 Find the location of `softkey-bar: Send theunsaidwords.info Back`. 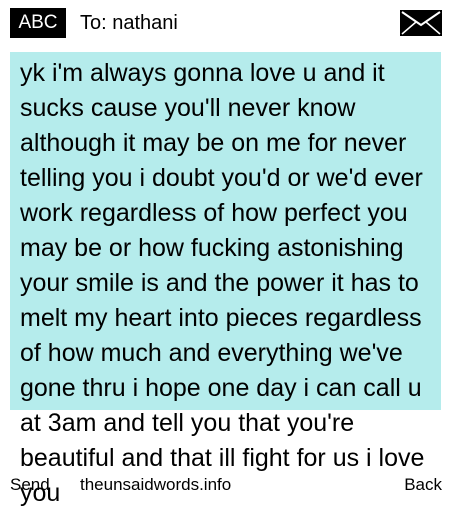

softkey-bar: Send theunsaidwords.info Back is located at coordinates (225, 486).